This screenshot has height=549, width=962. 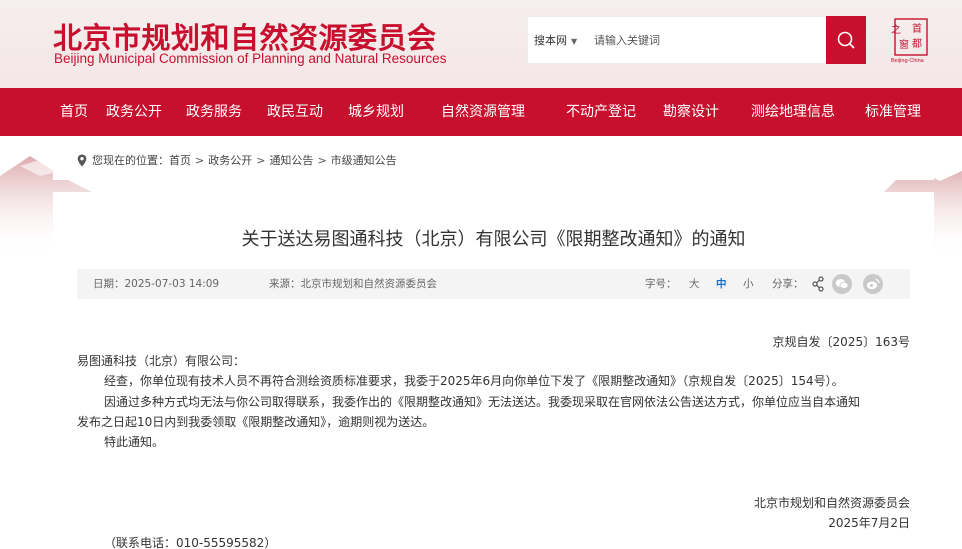 I want to click on font-size-label: 字号：, so click(x=661, y=284).